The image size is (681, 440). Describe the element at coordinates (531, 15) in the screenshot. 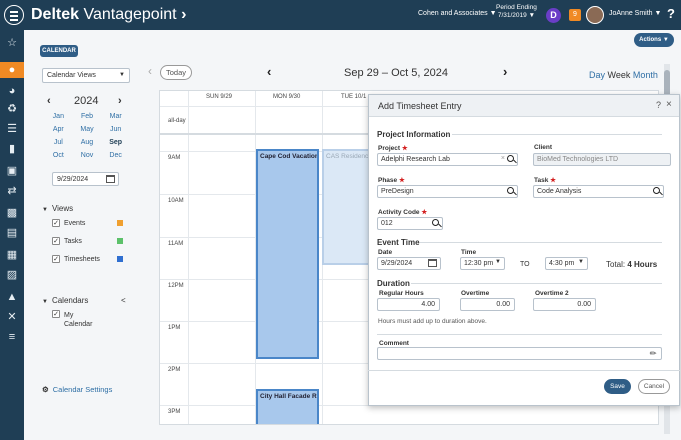

I see `caret-down-icon: ▼` at that location.